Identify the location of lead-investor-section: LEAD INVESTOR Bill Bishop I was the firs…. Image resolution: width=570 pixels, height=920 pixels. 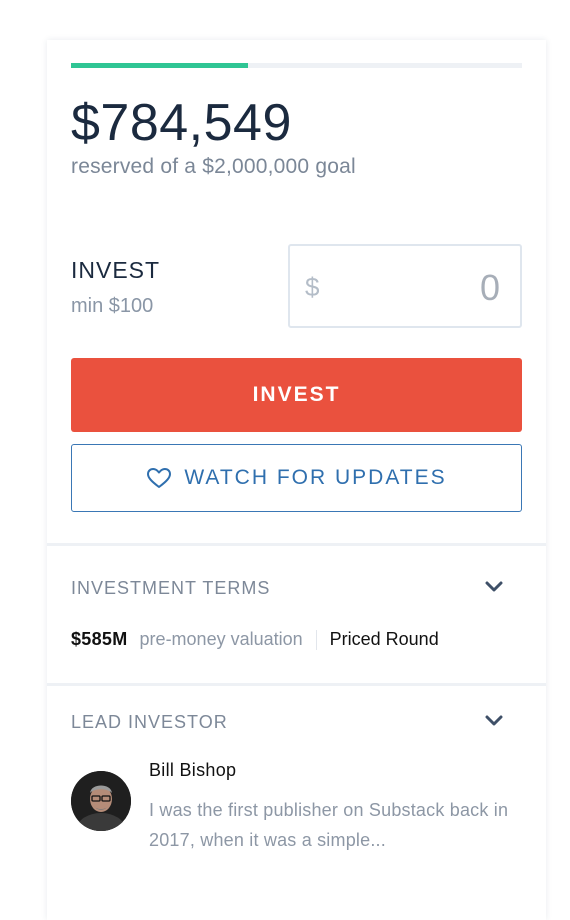
(296, 786).